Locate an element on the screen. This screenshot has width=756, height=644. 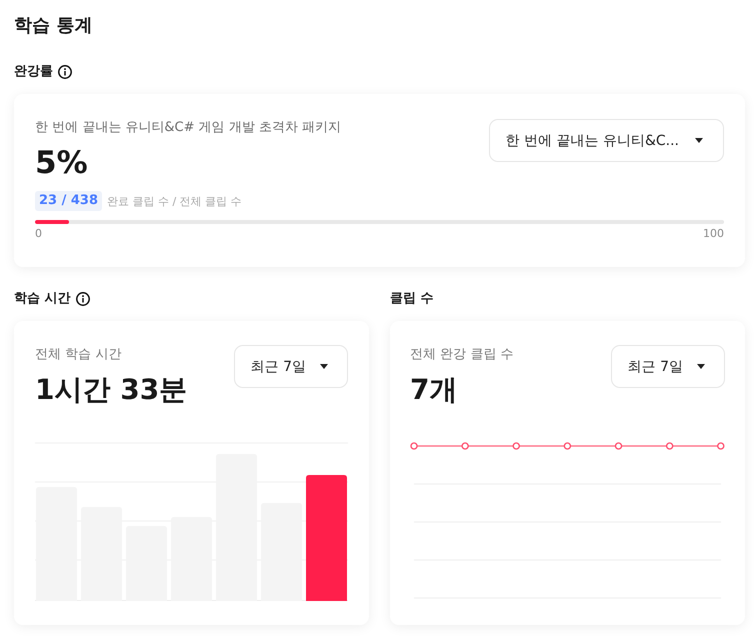
course-name: 한 번에 끝내는 유니티&C# 게임 개발 초격차 패키지 is located at coordinates (188, 128).